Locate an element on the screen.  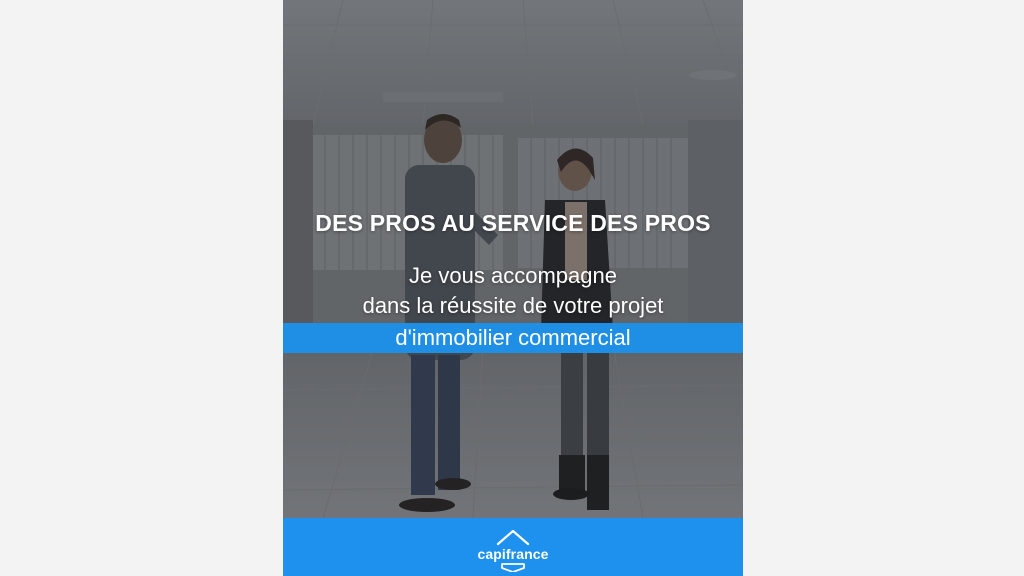
highlighted-phrase: d'immobilier commercial is located at coordinates (513, 338).